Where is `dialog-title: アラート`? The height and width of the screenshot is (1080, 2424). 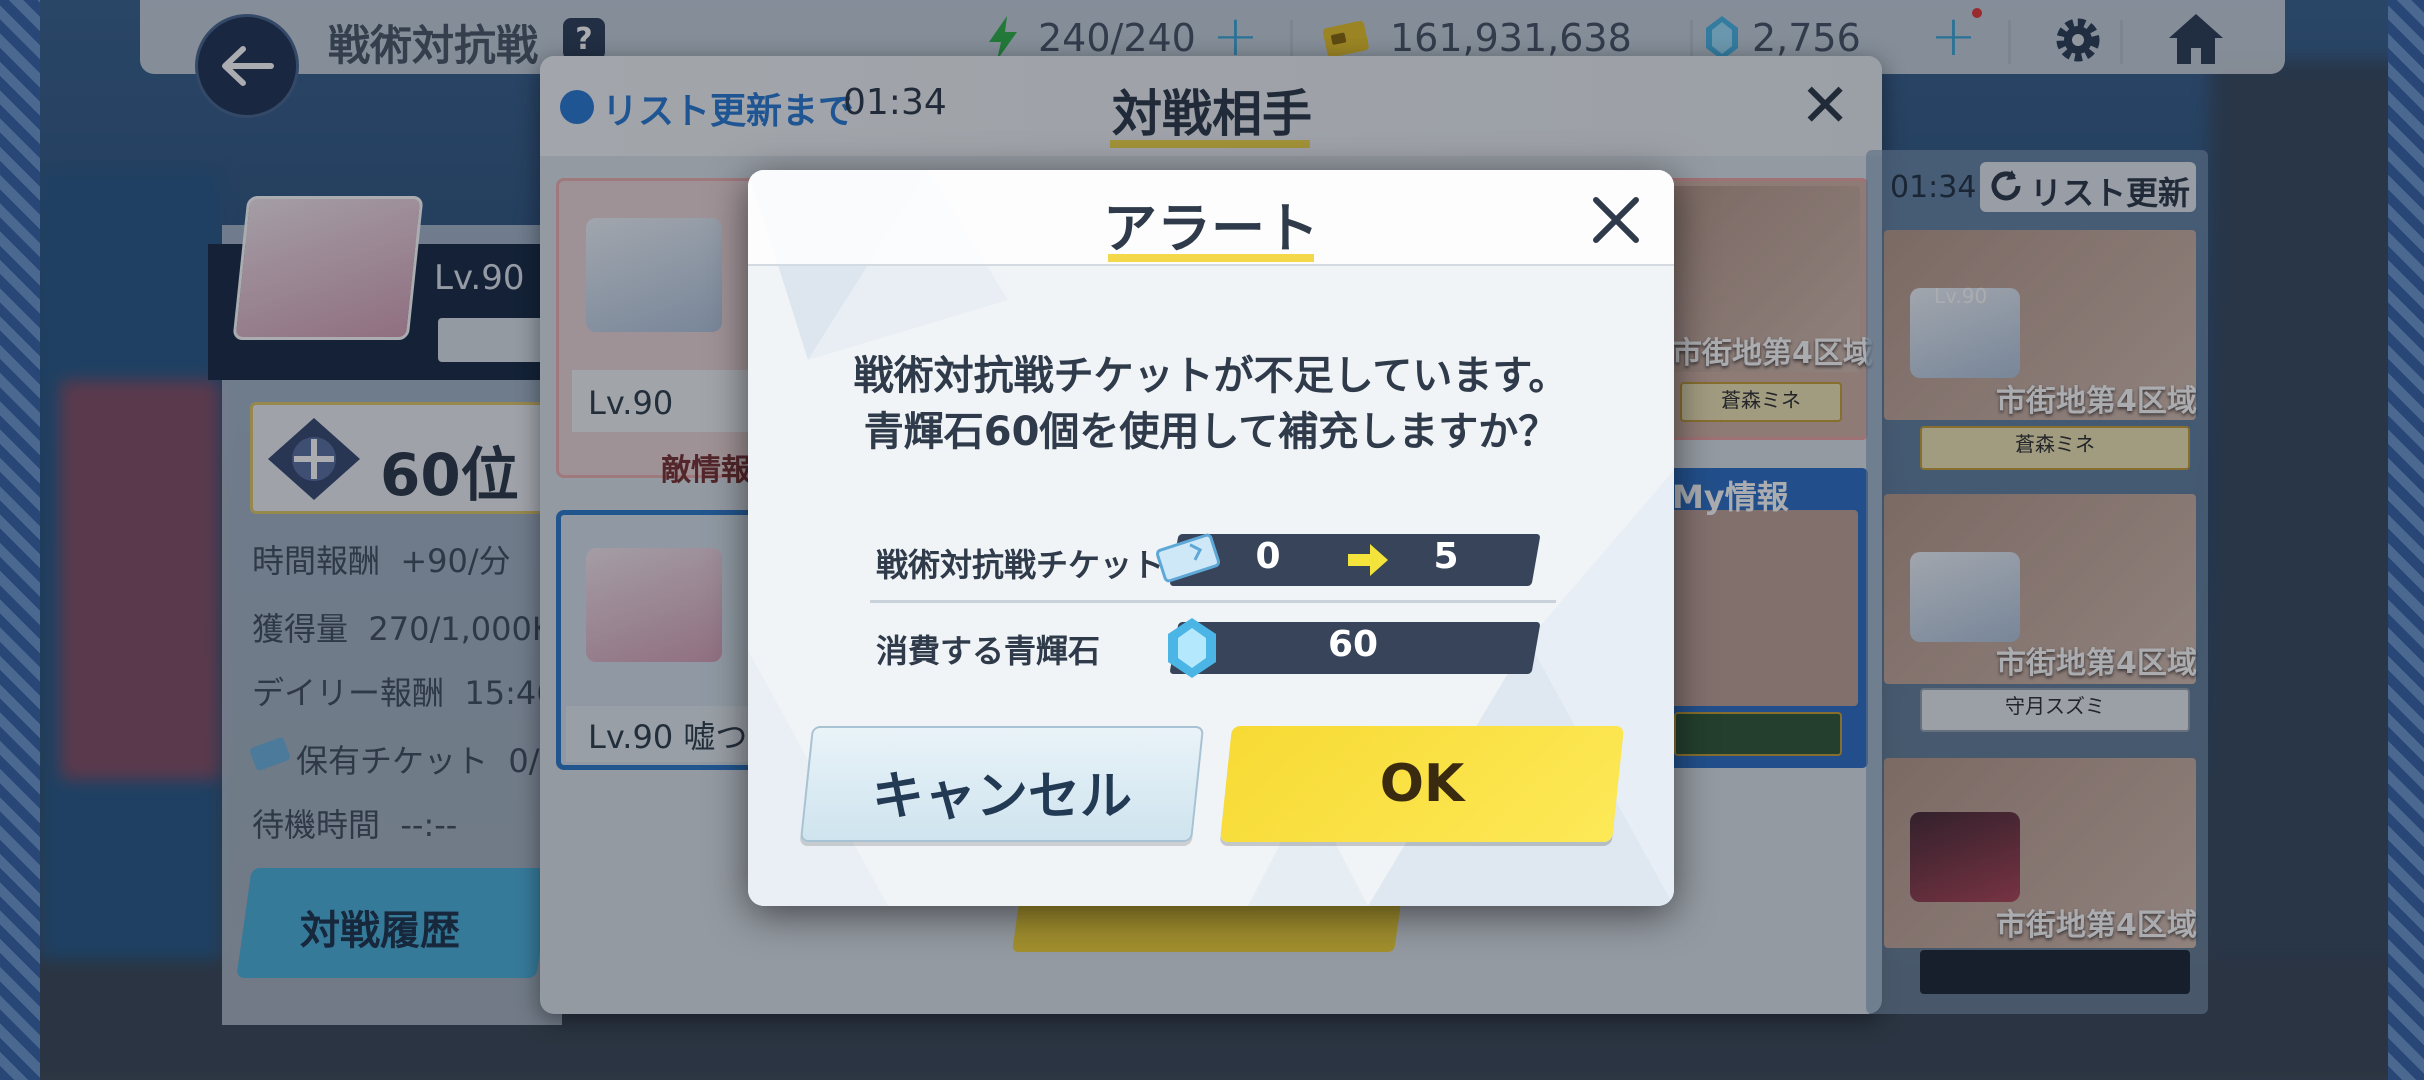
dialog-title: アラート is located at coordinates (1211, 228).